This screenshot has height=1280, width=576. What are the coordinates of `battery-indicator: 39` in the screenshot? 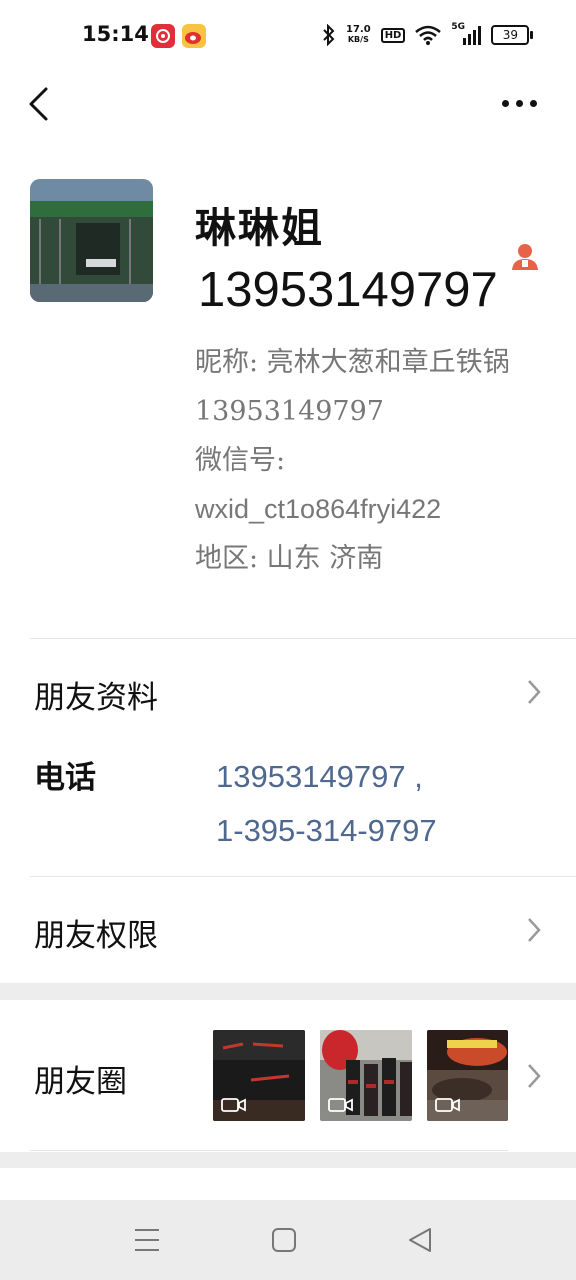 It's located at (512, 35).